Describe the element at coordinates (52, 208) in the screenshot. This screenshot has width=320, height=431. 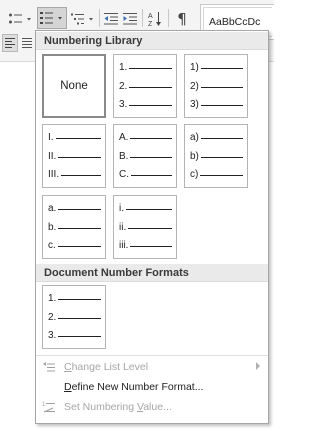
I see `list-number: a.` at that location.